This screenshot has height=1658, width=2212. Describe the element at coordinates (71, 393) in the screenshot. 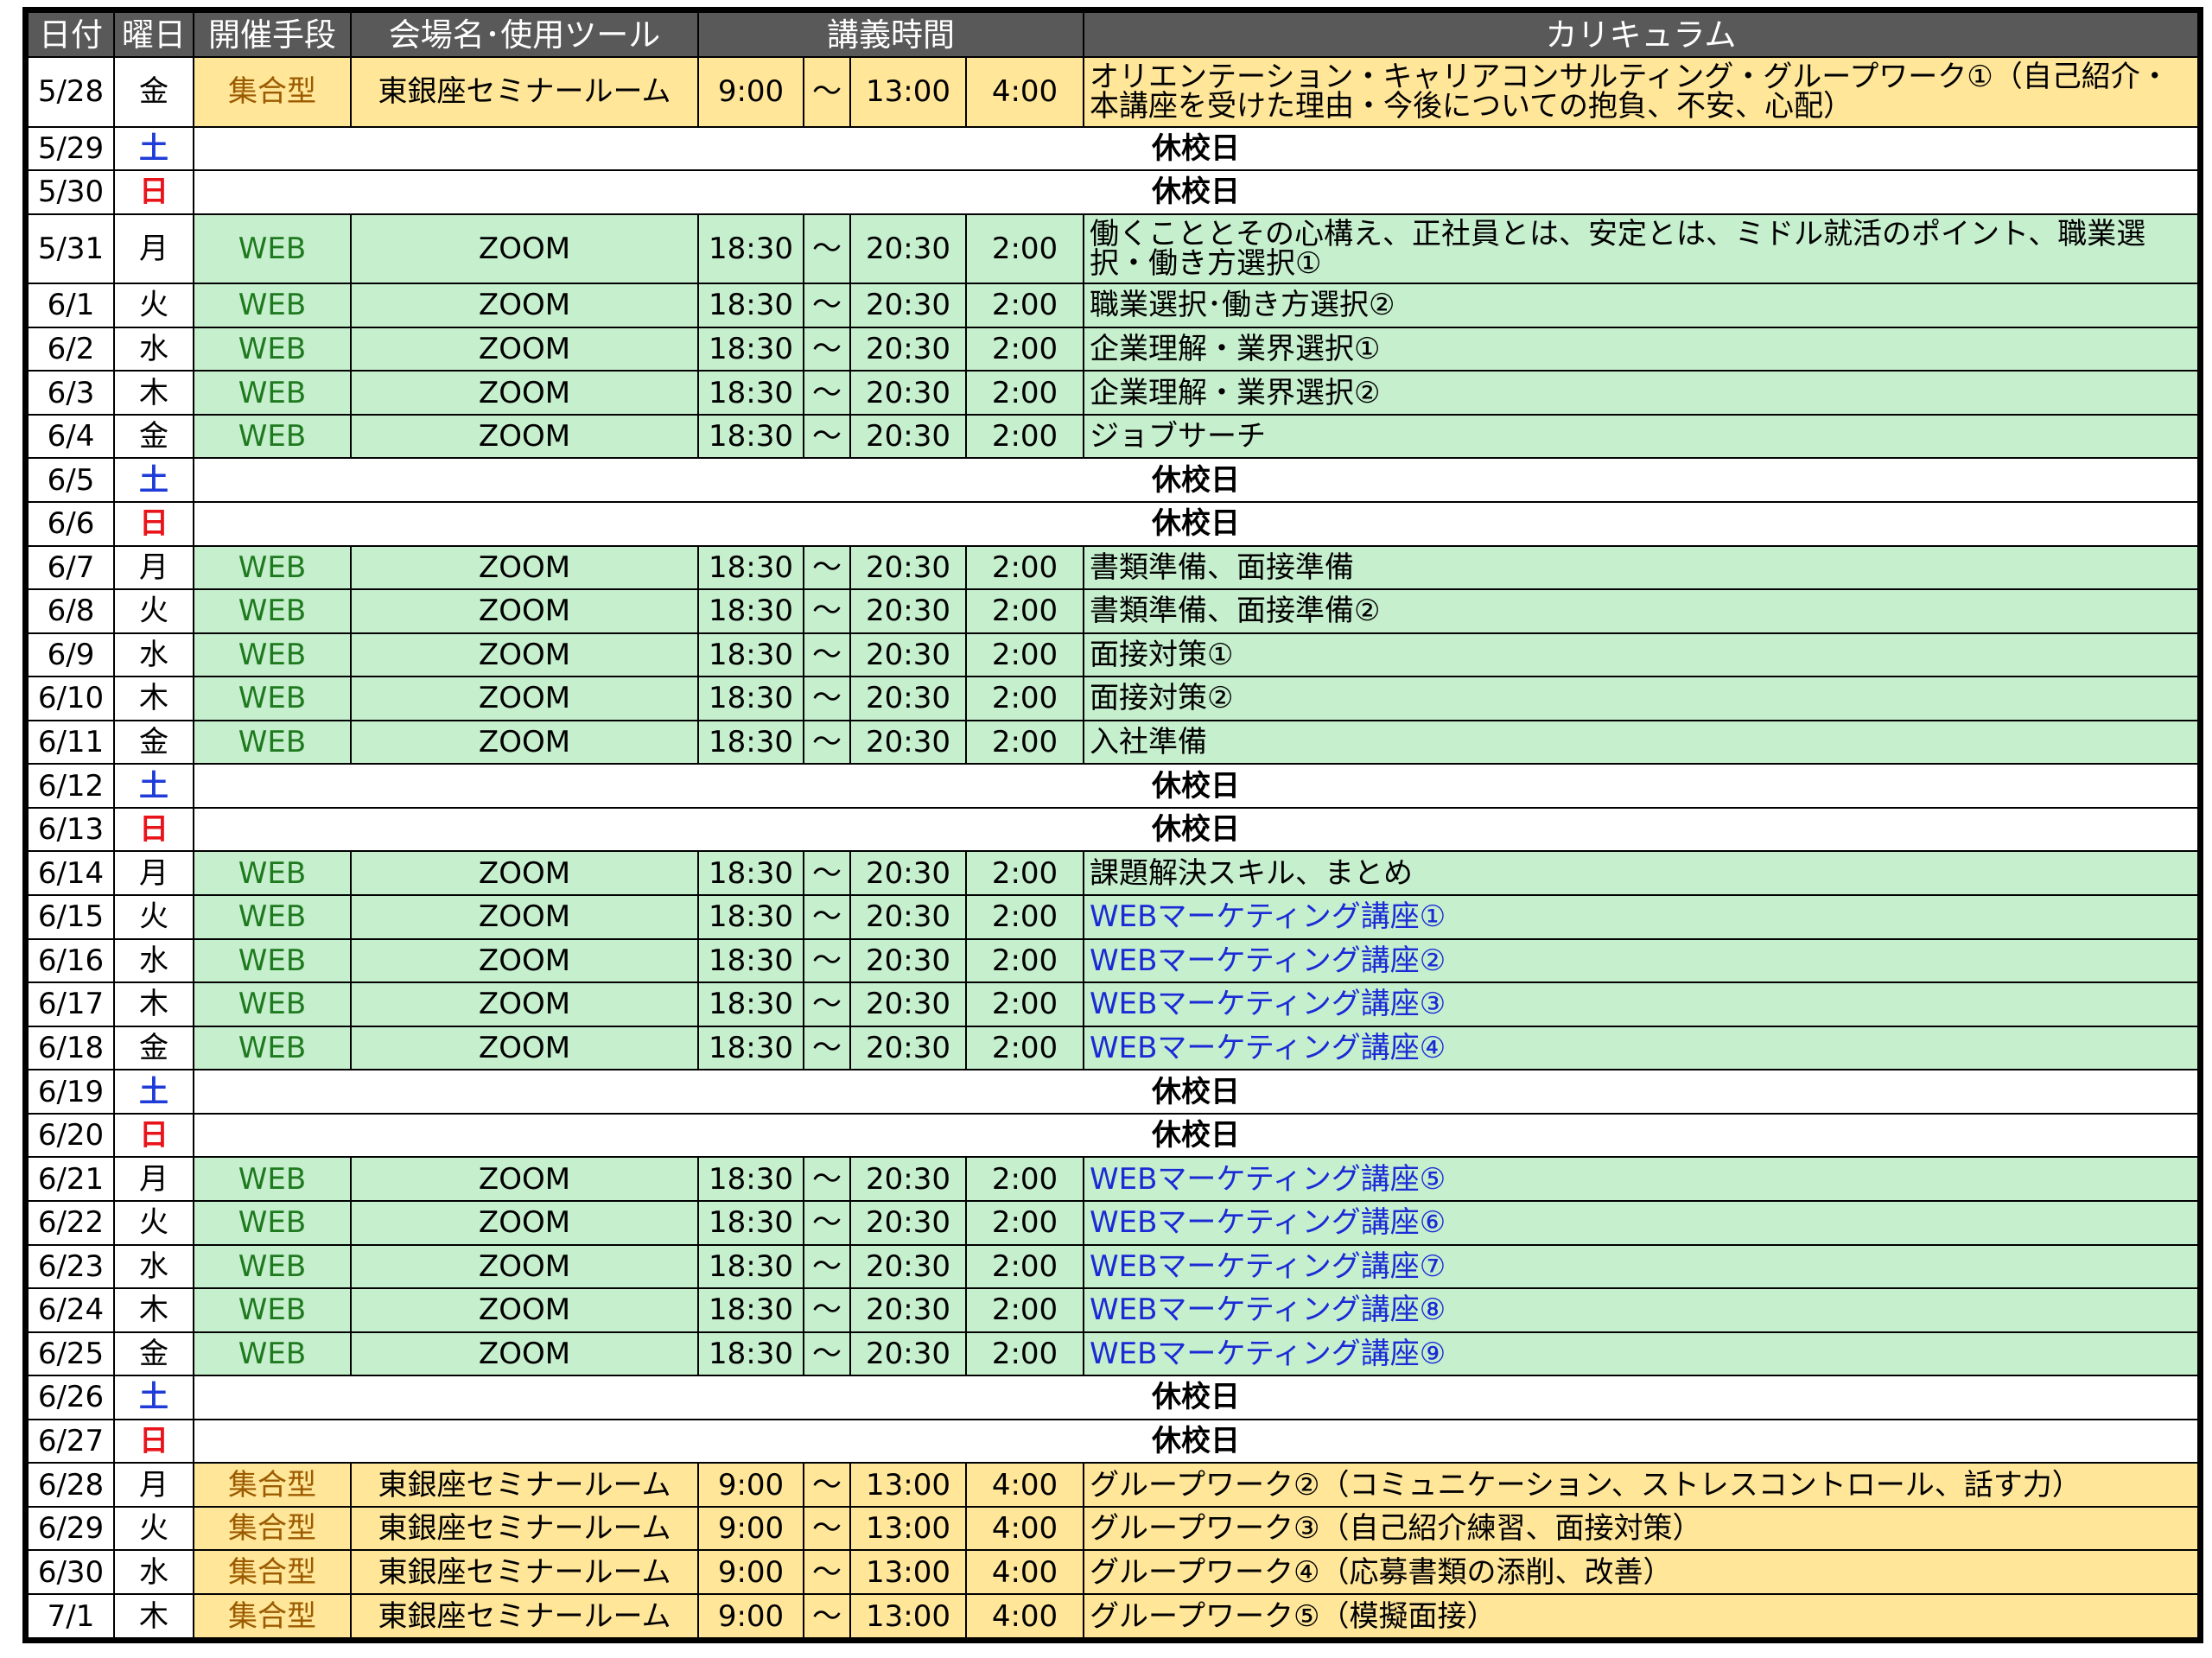

I see `date-cell: 6/3` at that location.